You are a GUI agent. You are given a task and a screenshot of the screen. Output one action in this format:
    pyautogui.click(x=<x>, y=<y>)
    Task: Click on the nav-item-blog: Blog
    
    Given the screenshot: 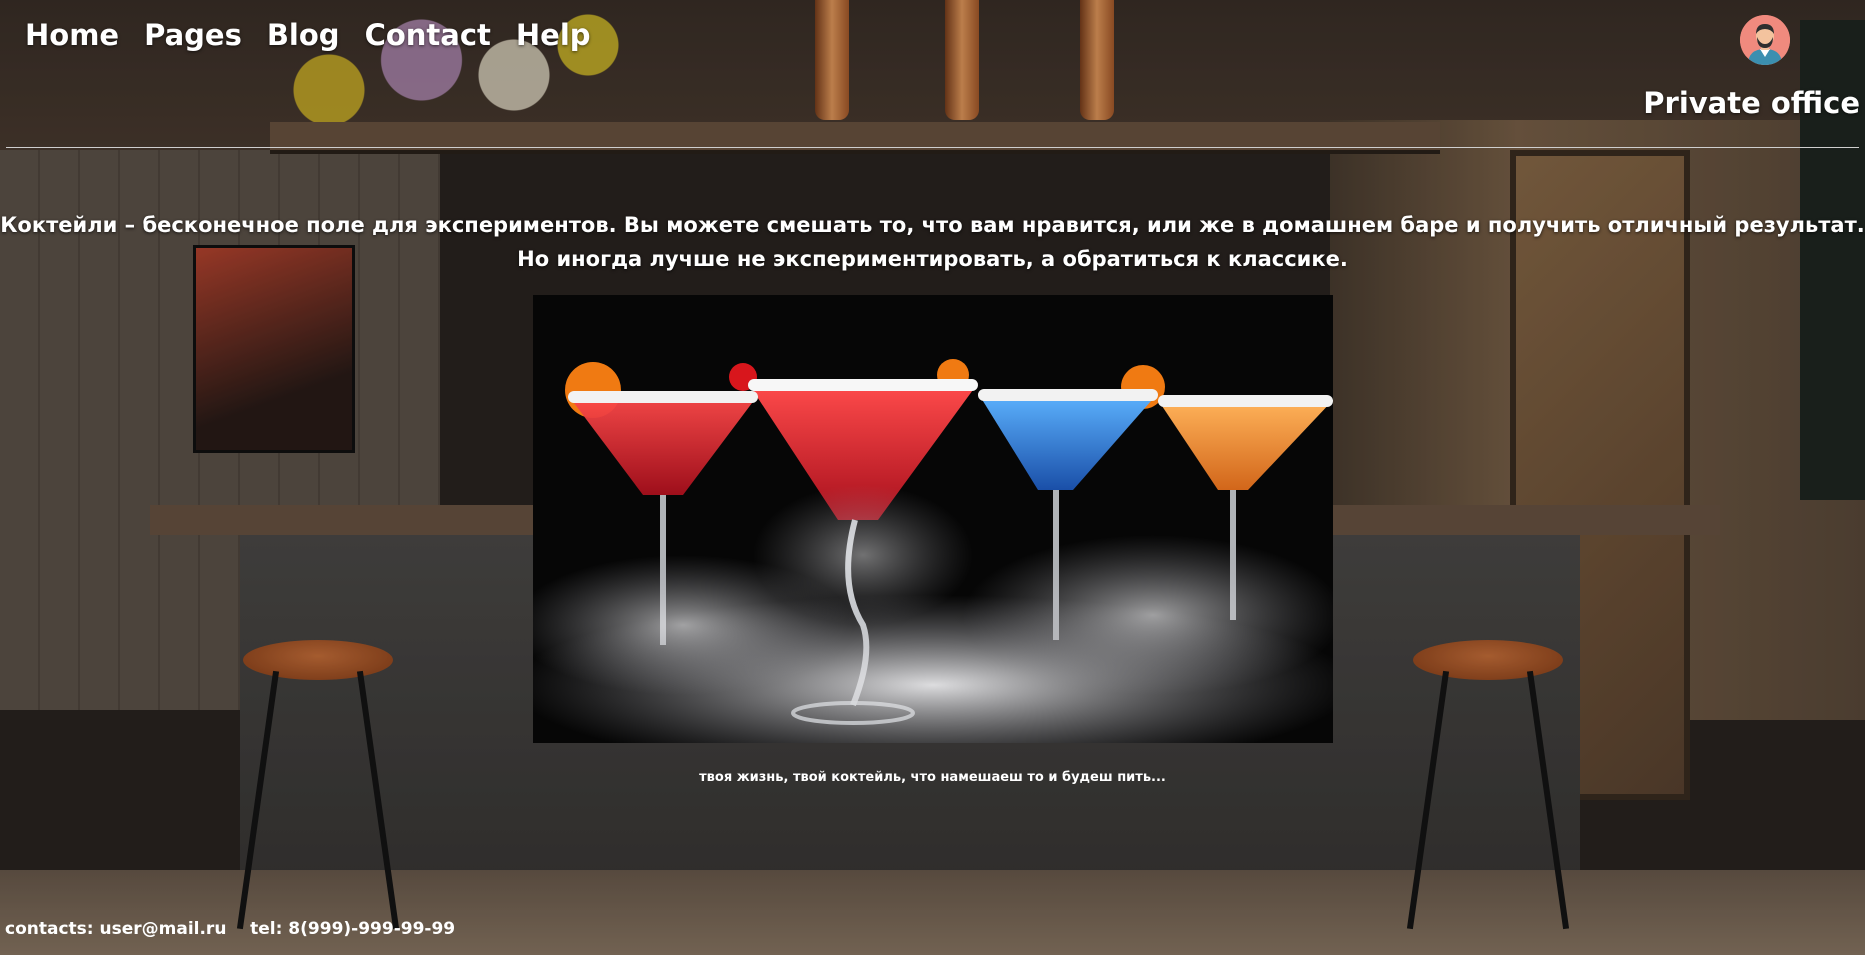 What is the action you would take?
    pyautogui.click(x=303, y=35)
    